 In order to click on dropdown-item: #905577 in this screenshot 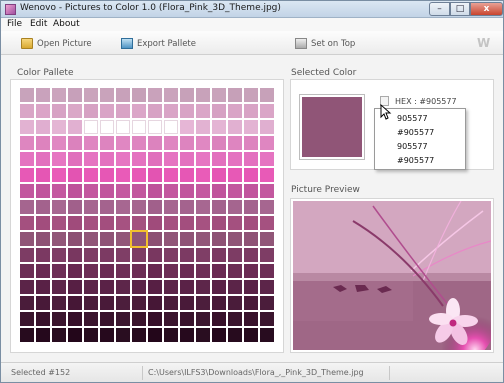, I will do `click(420, 133)`.